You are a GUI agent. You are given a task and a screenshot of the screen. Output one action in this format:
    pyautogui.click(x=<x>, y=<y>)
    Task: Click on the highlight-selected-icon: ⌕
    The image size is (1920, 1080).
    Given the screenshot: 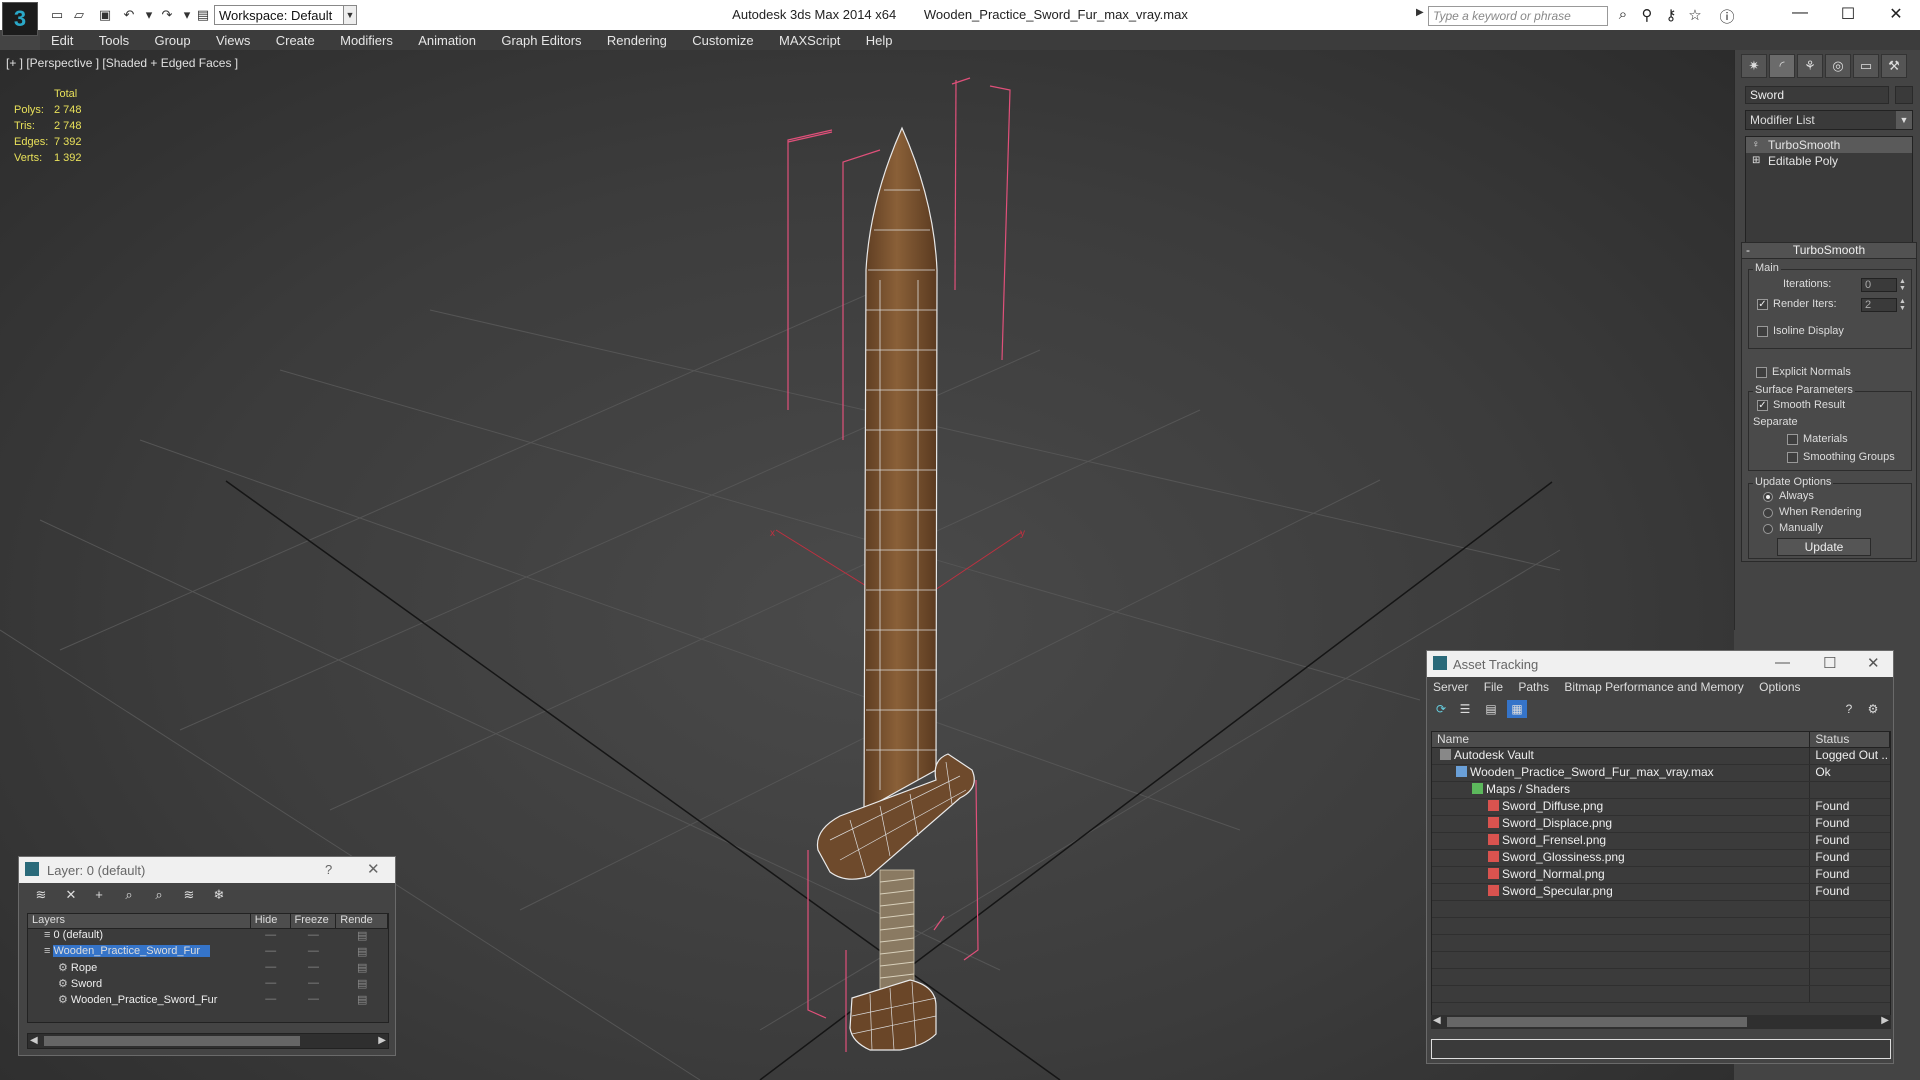 What is the action you would take?
    pyautogui.click(x=159, y=896)
    